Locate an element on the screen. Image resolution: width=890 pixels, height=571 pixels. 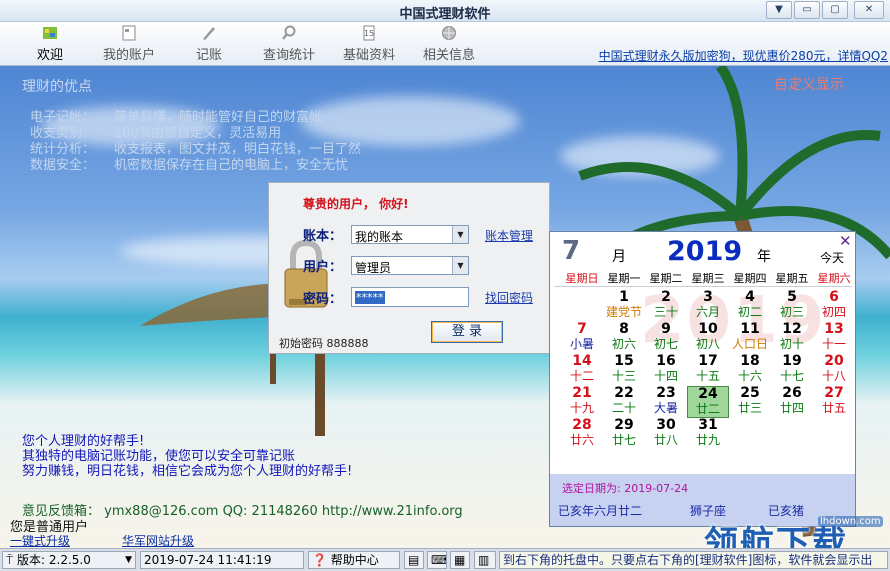
help-center-button: ❓ 帮助中心 is located at coordinates (354, 560).